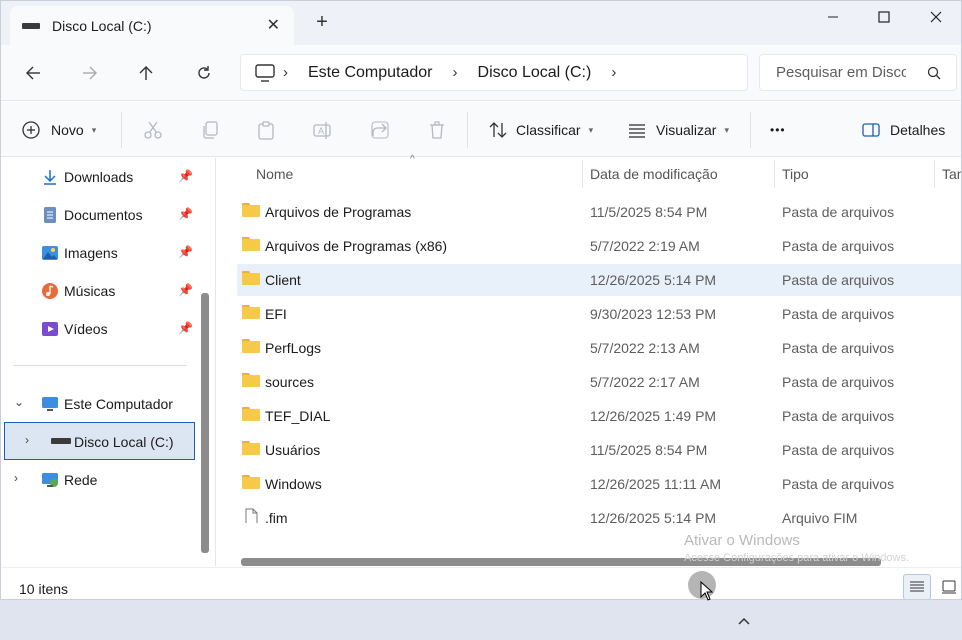 The height and width of the screenshot is (640, 962). What do you see at coordinates (338, 212) in the screenshot?
I see `file-name: Arquivos de Programas` at bounding box center [338, 212].